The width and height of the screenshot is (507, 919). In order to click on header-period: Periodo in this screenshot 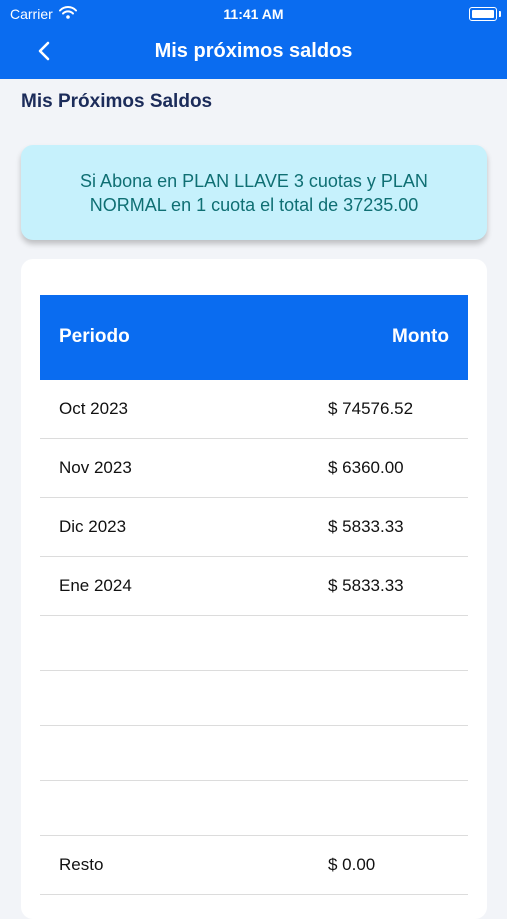, I will do `click(94, 336)`.